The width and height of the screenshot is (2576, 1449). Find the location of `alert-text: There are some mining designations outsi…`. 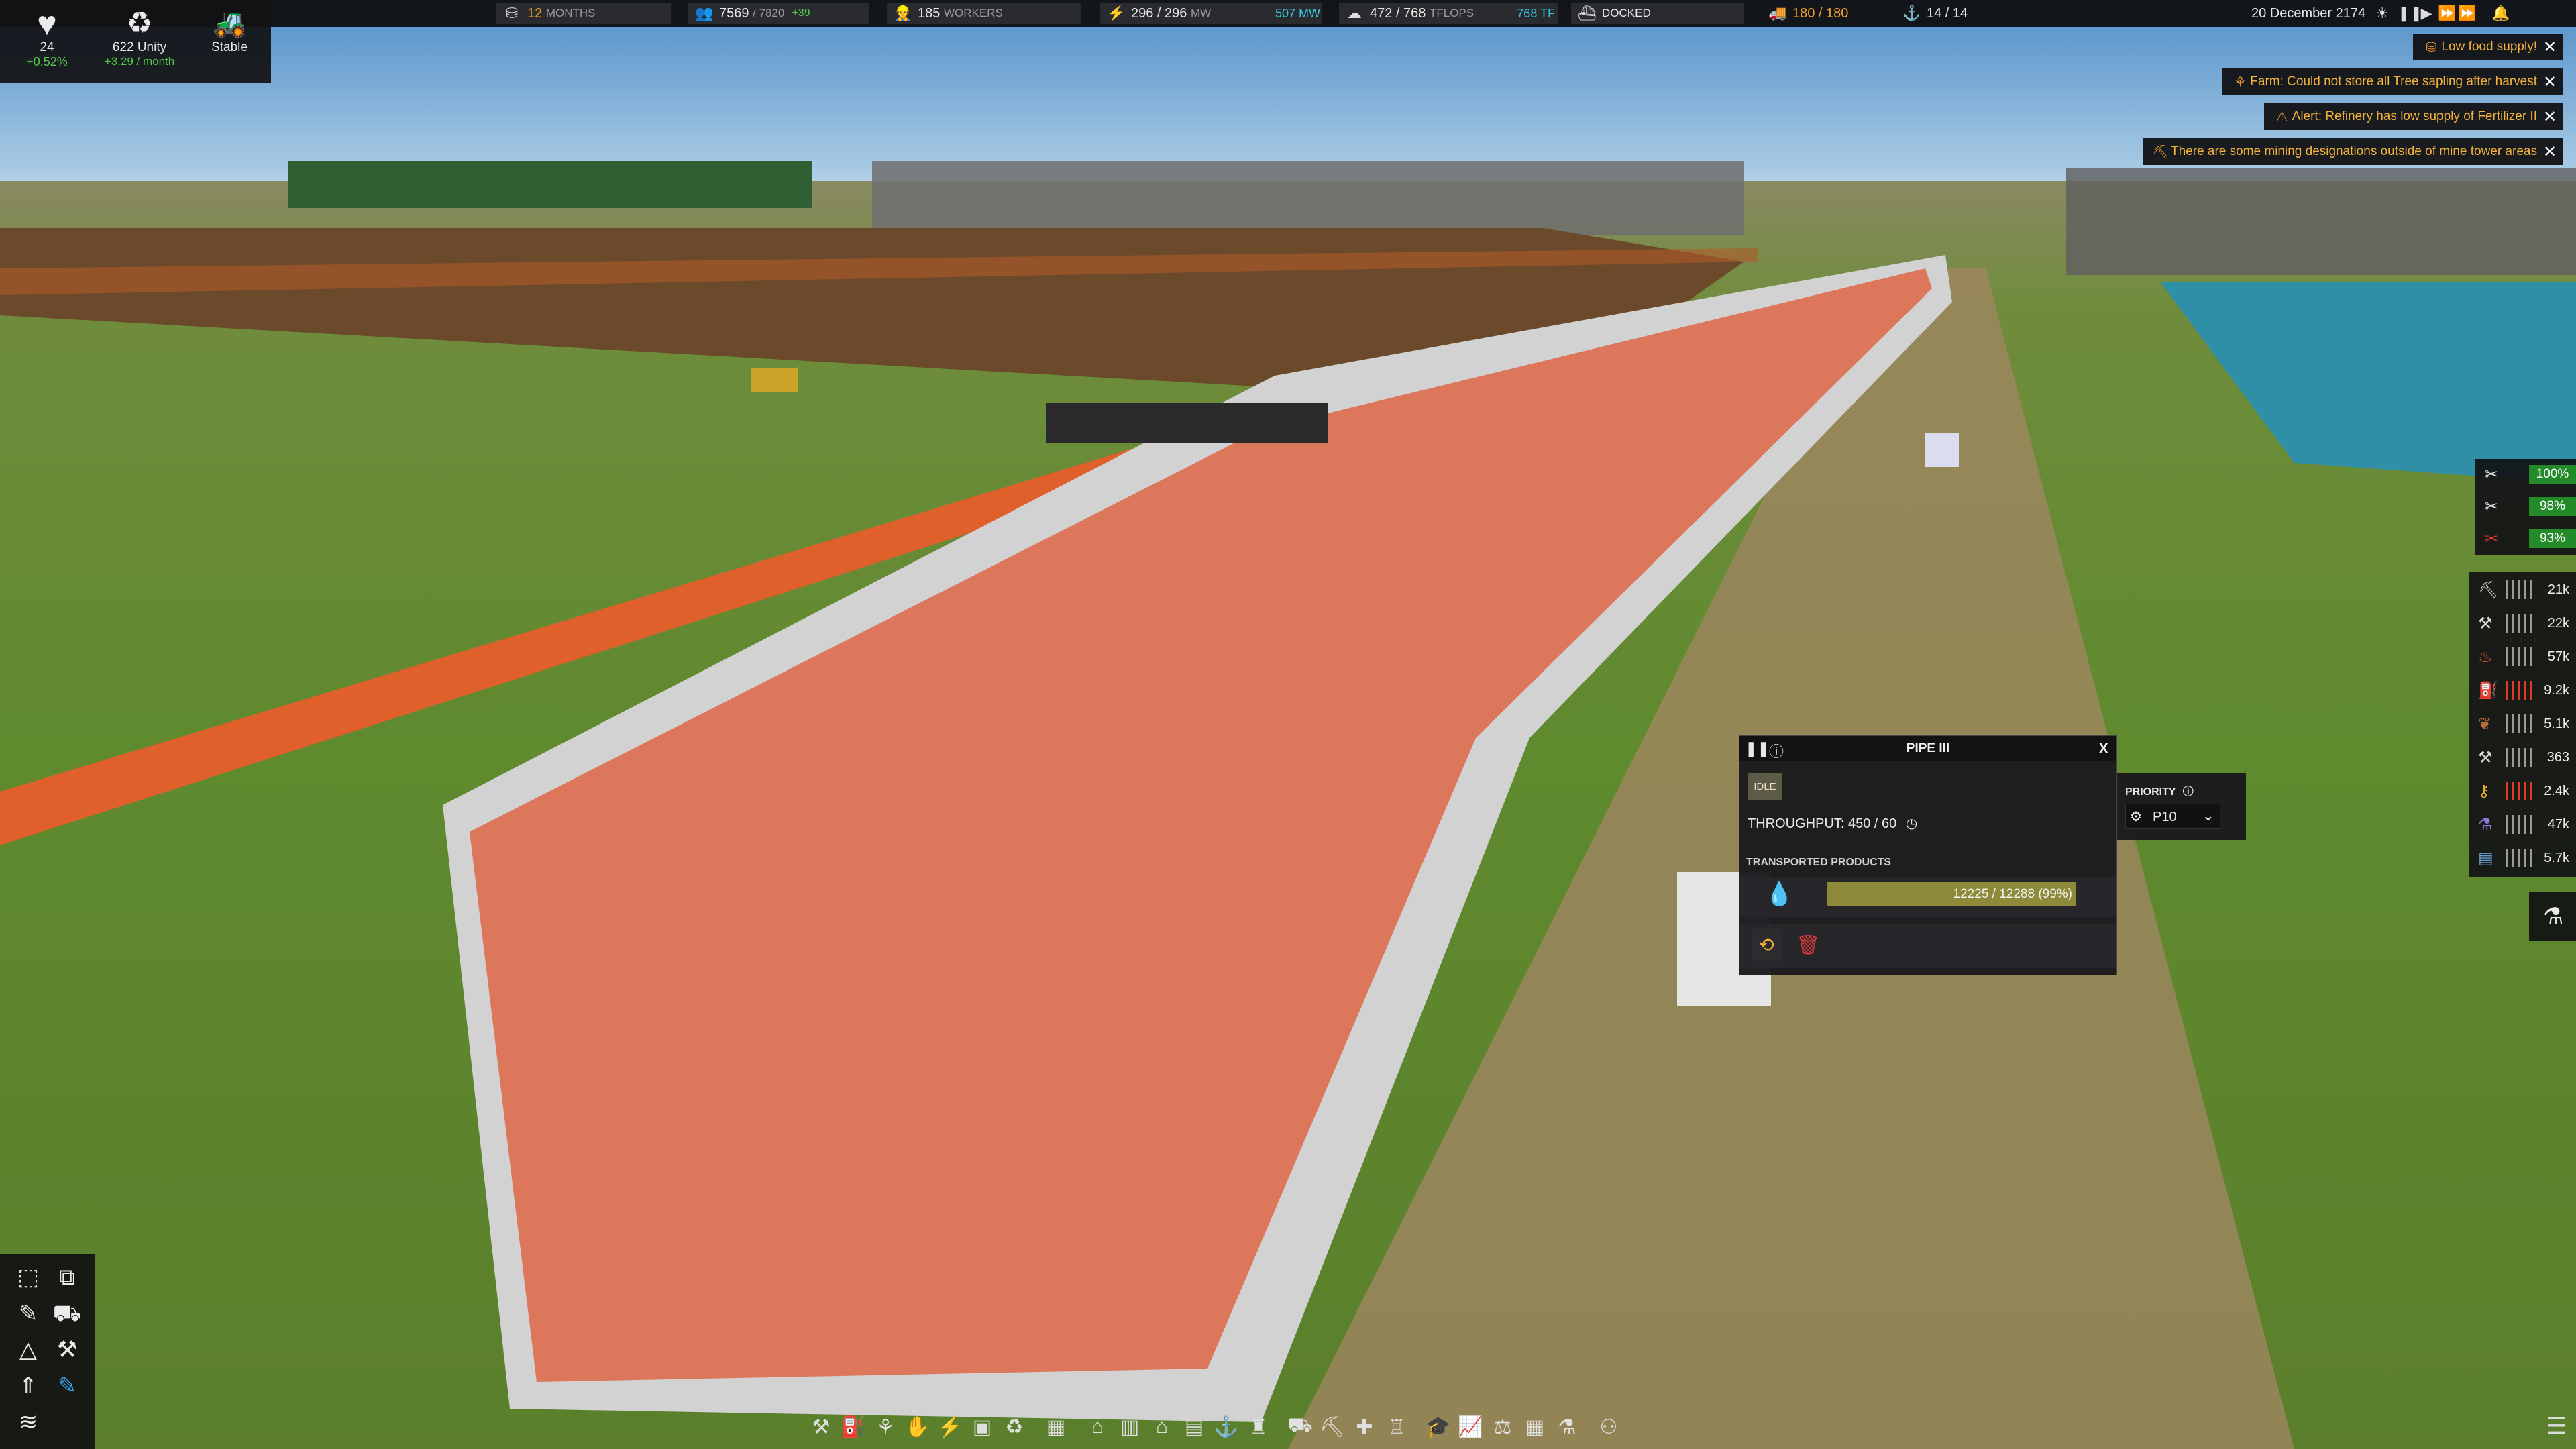

alert-text: There are some mining designations outsi… is located at coordinates (2353, 151).